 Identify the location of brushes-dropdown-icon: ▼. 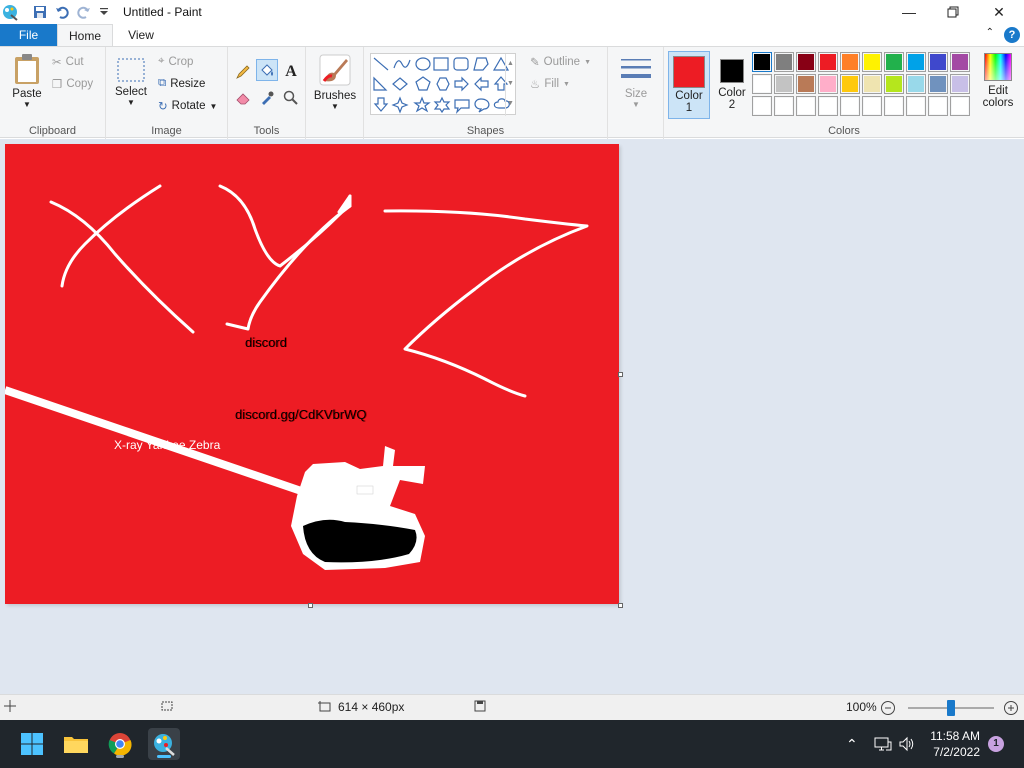
(335, 106).